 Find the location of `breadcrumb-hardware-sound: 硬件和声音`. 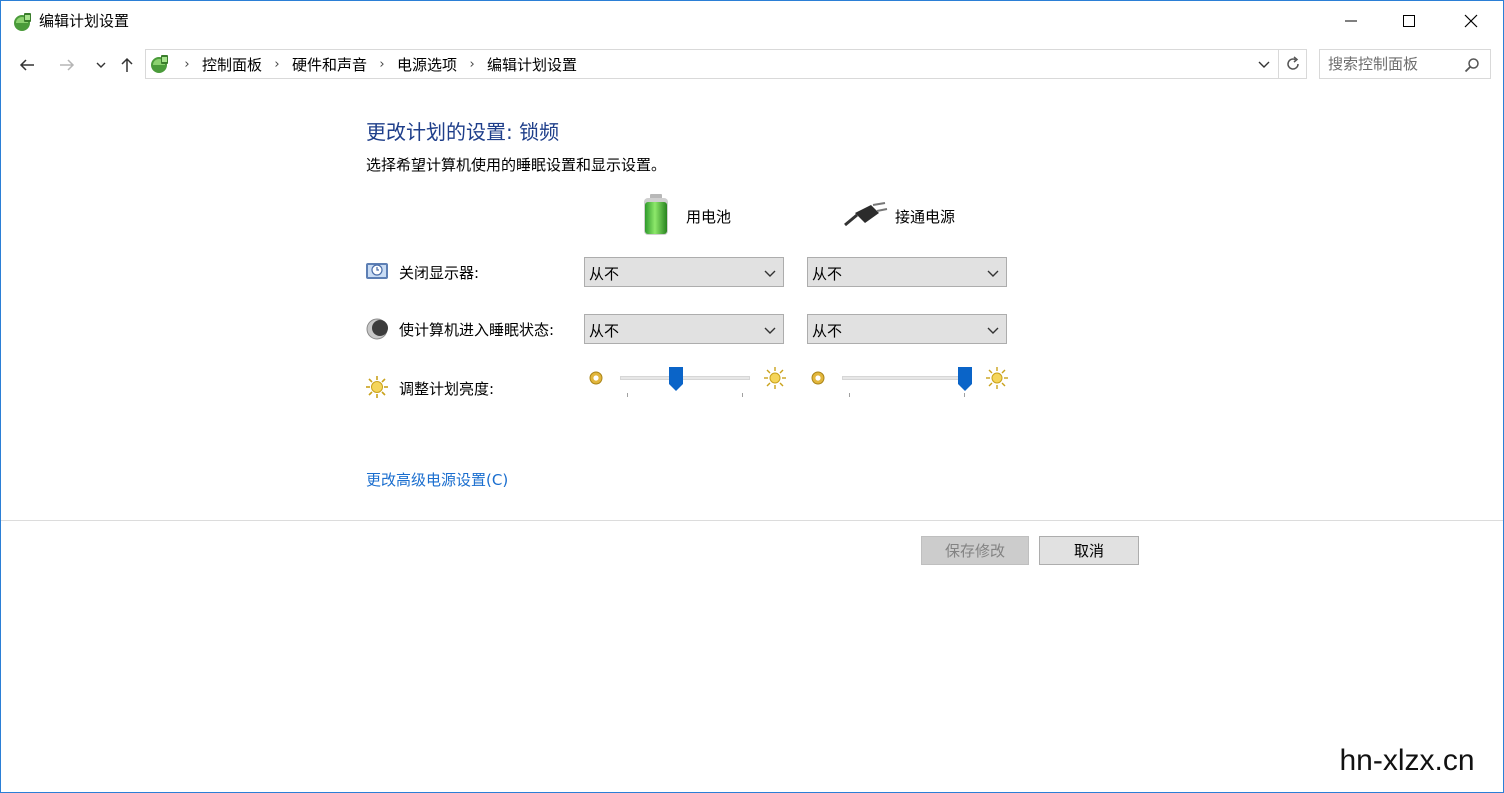

breadcrumb-hardware-sound: 硬件和声音 is located at coordinates (329, 64).